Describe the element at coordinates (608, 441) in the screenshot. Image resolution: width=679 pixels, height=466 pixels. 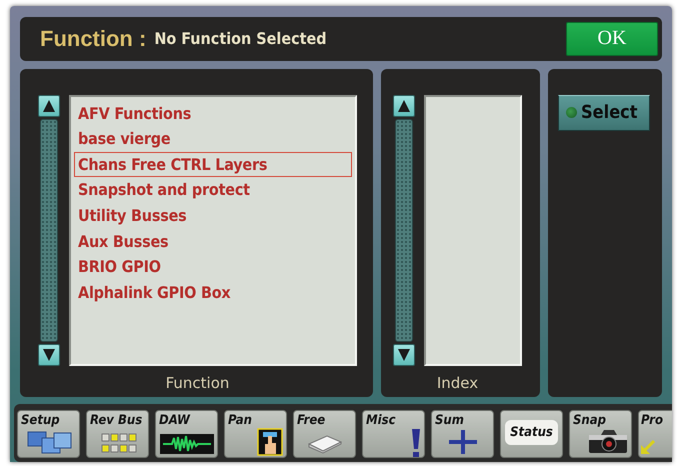
I see `camera-icon` at that location.